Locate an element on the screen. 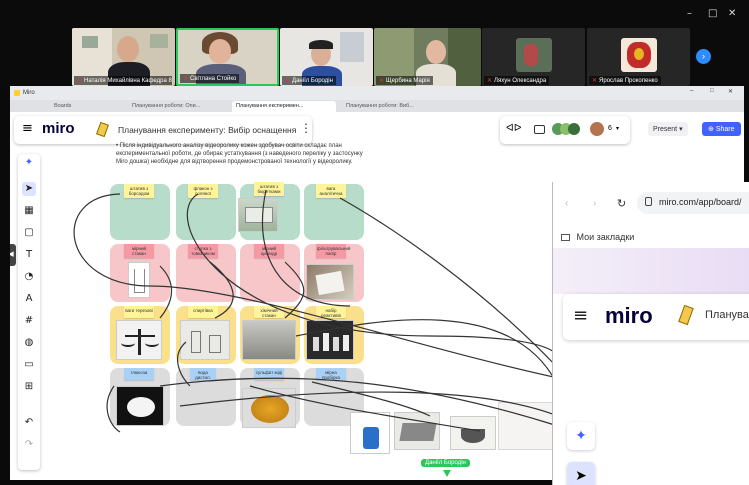 This screenshot has width=749, height=485. next-page-button: › is located at coordinates (703, 56).